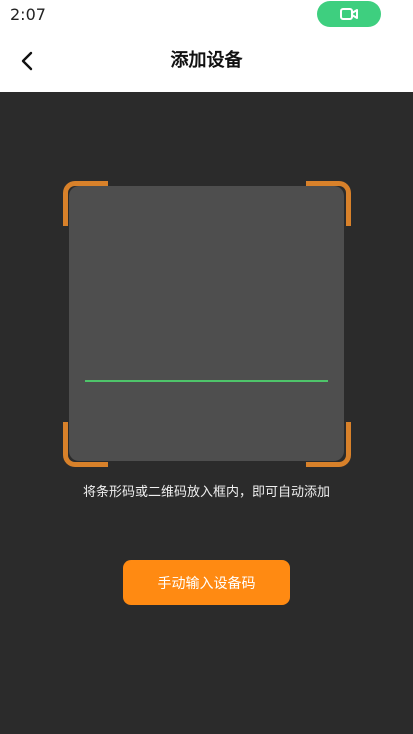  I want to click on back-button, so click(27, 61).